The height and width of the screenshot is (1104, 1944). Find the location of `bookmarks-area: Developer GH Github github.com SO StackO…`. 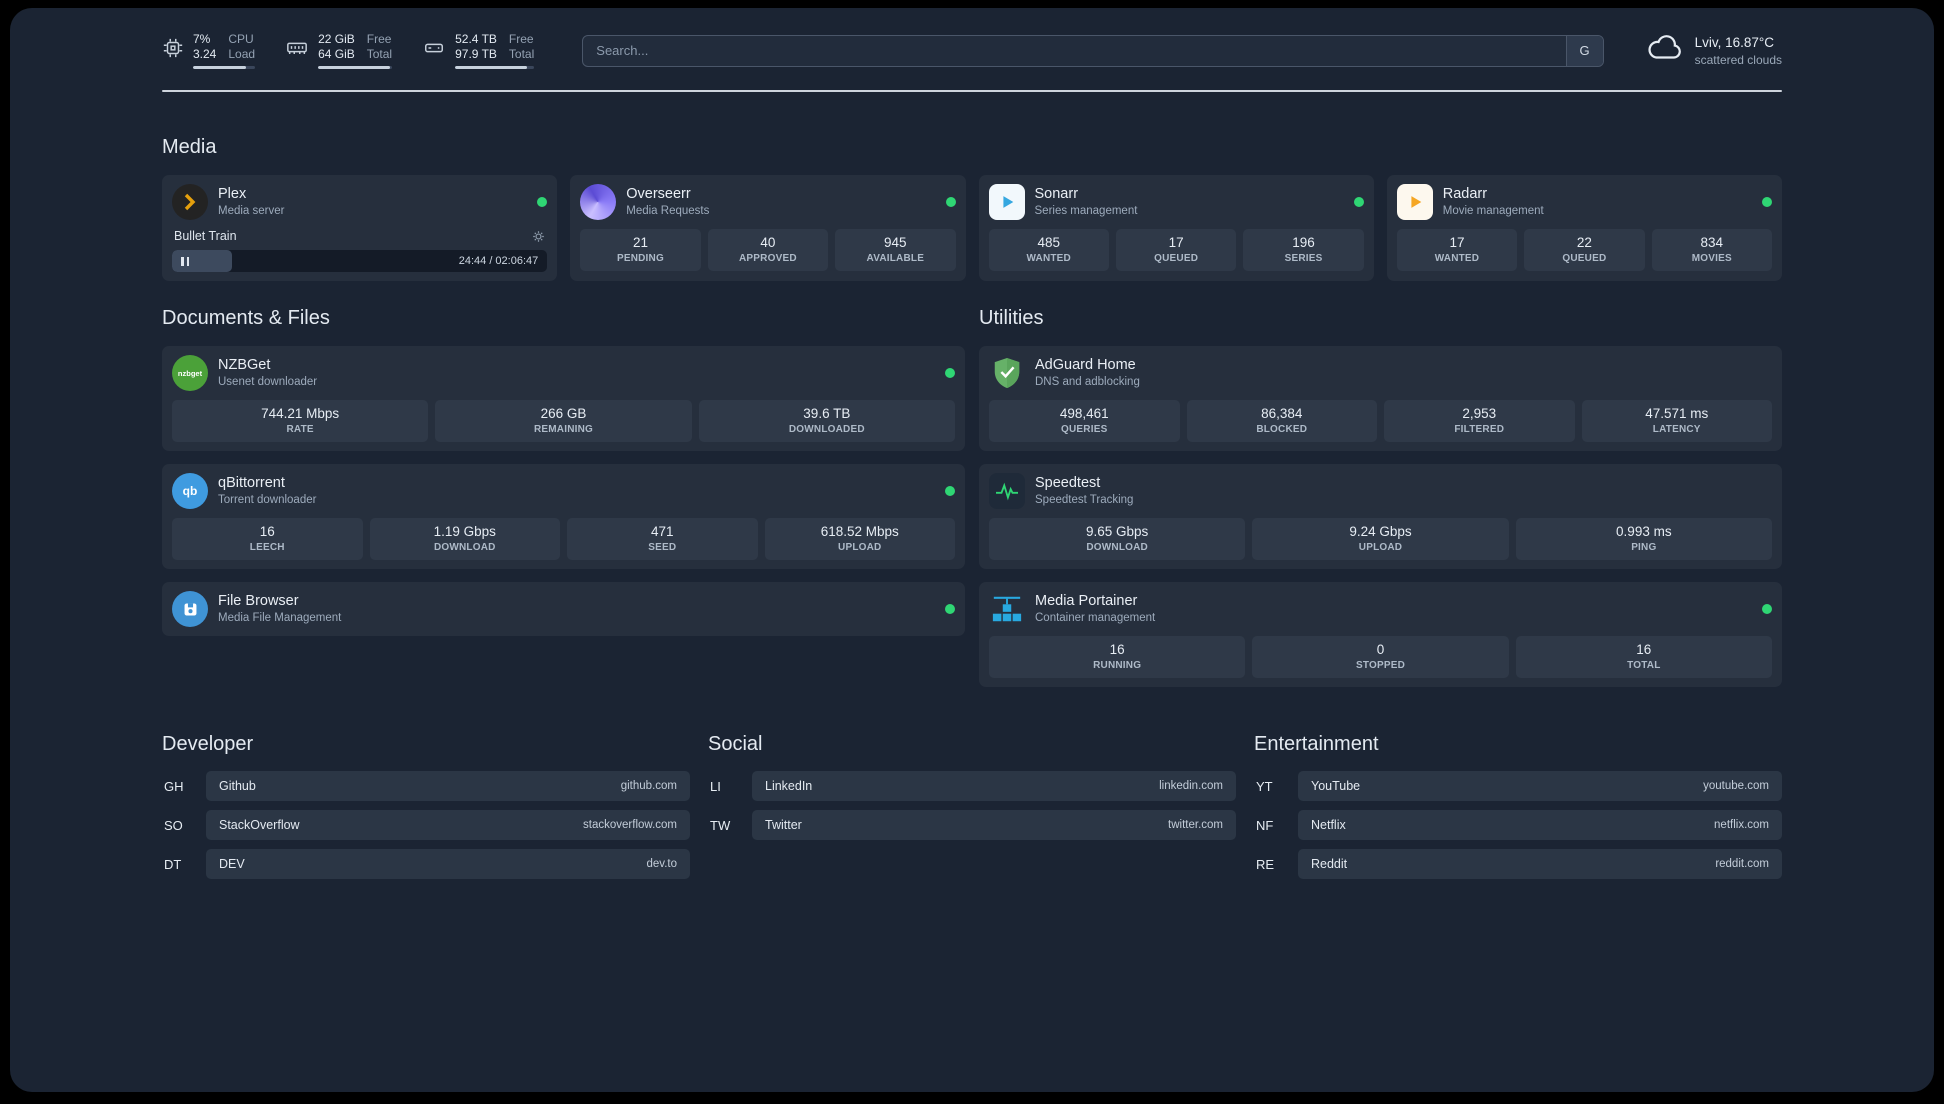

bookmarks-area: Developer GH Github github.com SO StackO… is located at coordinates (972, 806).